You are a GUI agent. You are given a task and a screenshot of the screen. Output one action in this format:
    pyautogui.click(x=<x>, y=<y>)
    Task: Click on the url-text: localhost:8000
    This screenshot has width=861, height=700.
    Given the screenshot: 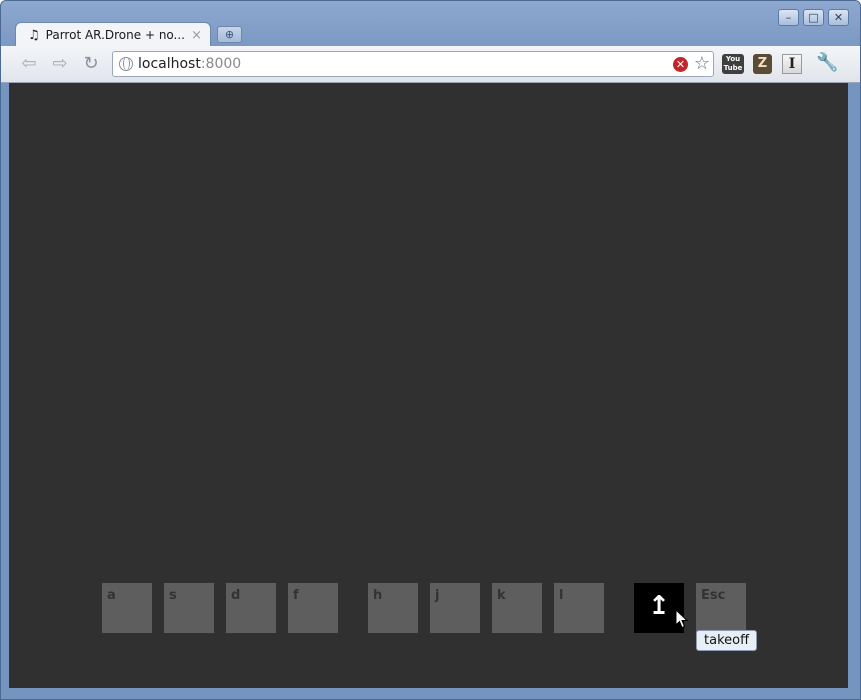 What is the action you would take?
    pyautogui.click(x=189, y=64)
    